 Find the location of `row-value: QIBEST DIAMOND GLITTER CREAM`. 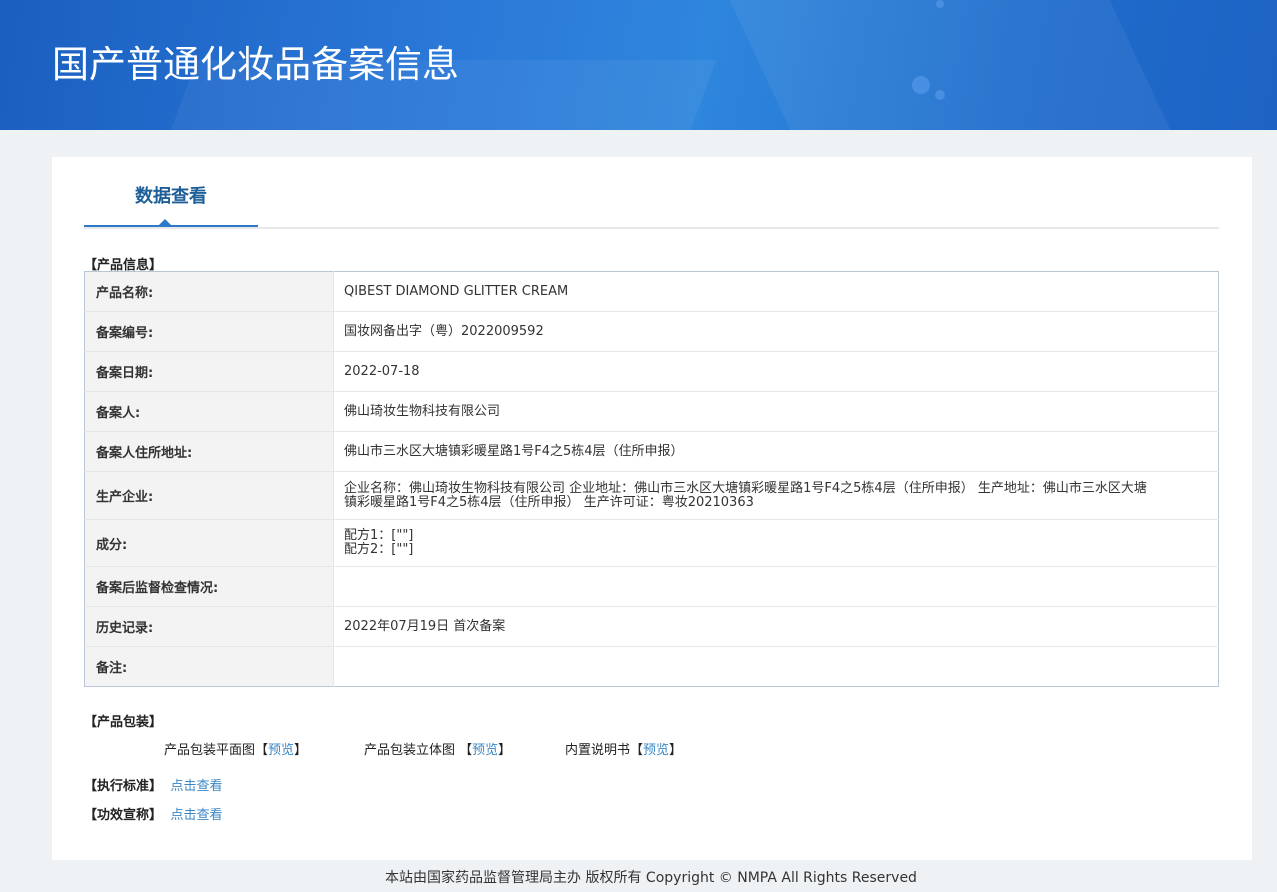

row-value: QIBEST DIAMOND GLITTER CREAM is located at coordinates (776, 291).